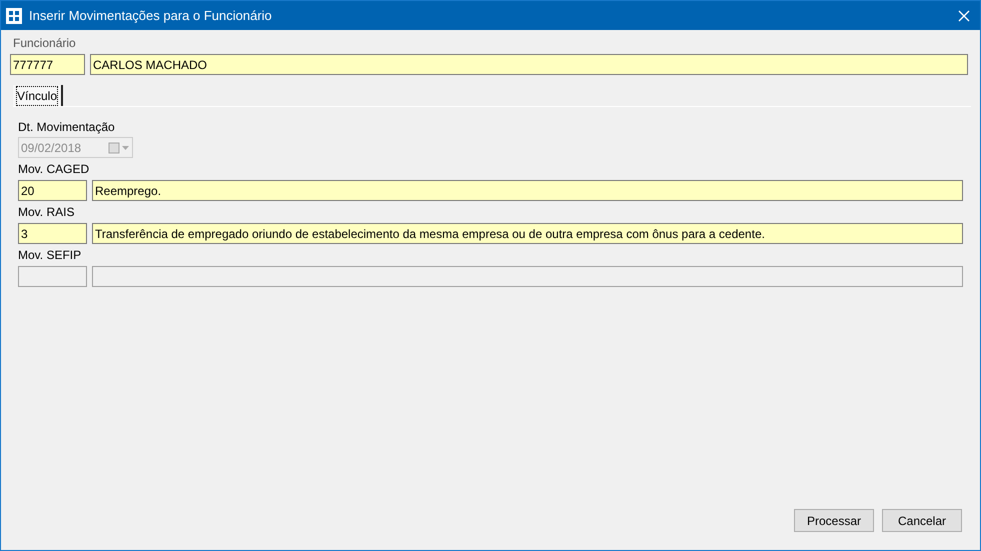  What do you see at coordinates (45, 43) in the screenshot?
I see `field-label: Funcionário` at bounding box center [45, 43].